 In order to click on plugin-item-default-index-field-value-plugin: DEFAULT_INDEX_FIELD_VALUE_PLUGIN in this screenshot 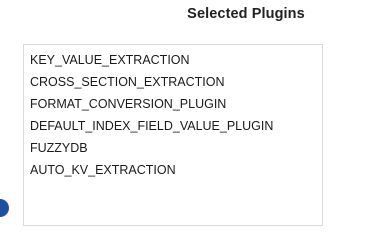, I will do `click(173, 126)`.